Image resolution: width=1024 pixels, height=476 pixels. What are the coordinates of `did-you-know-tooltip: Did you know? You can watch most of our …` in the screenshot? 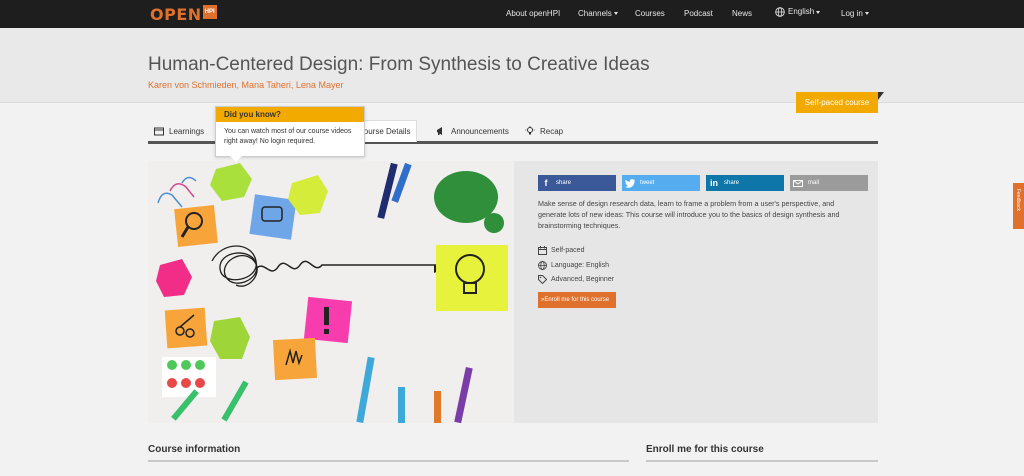 It's located at (290, 134).